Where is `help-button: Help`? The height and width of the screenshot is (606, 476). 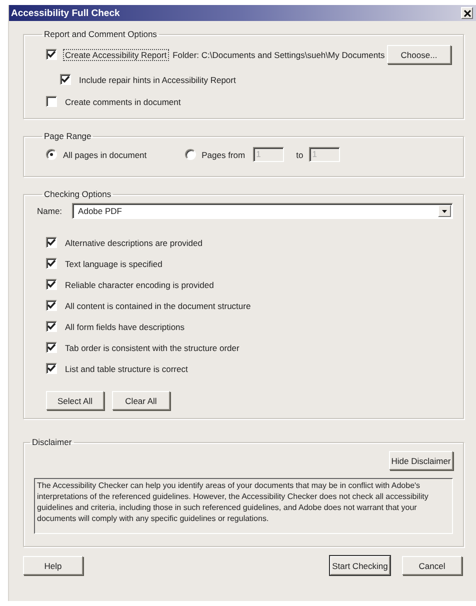 help-button: Help is located at coordinates (53, 565).